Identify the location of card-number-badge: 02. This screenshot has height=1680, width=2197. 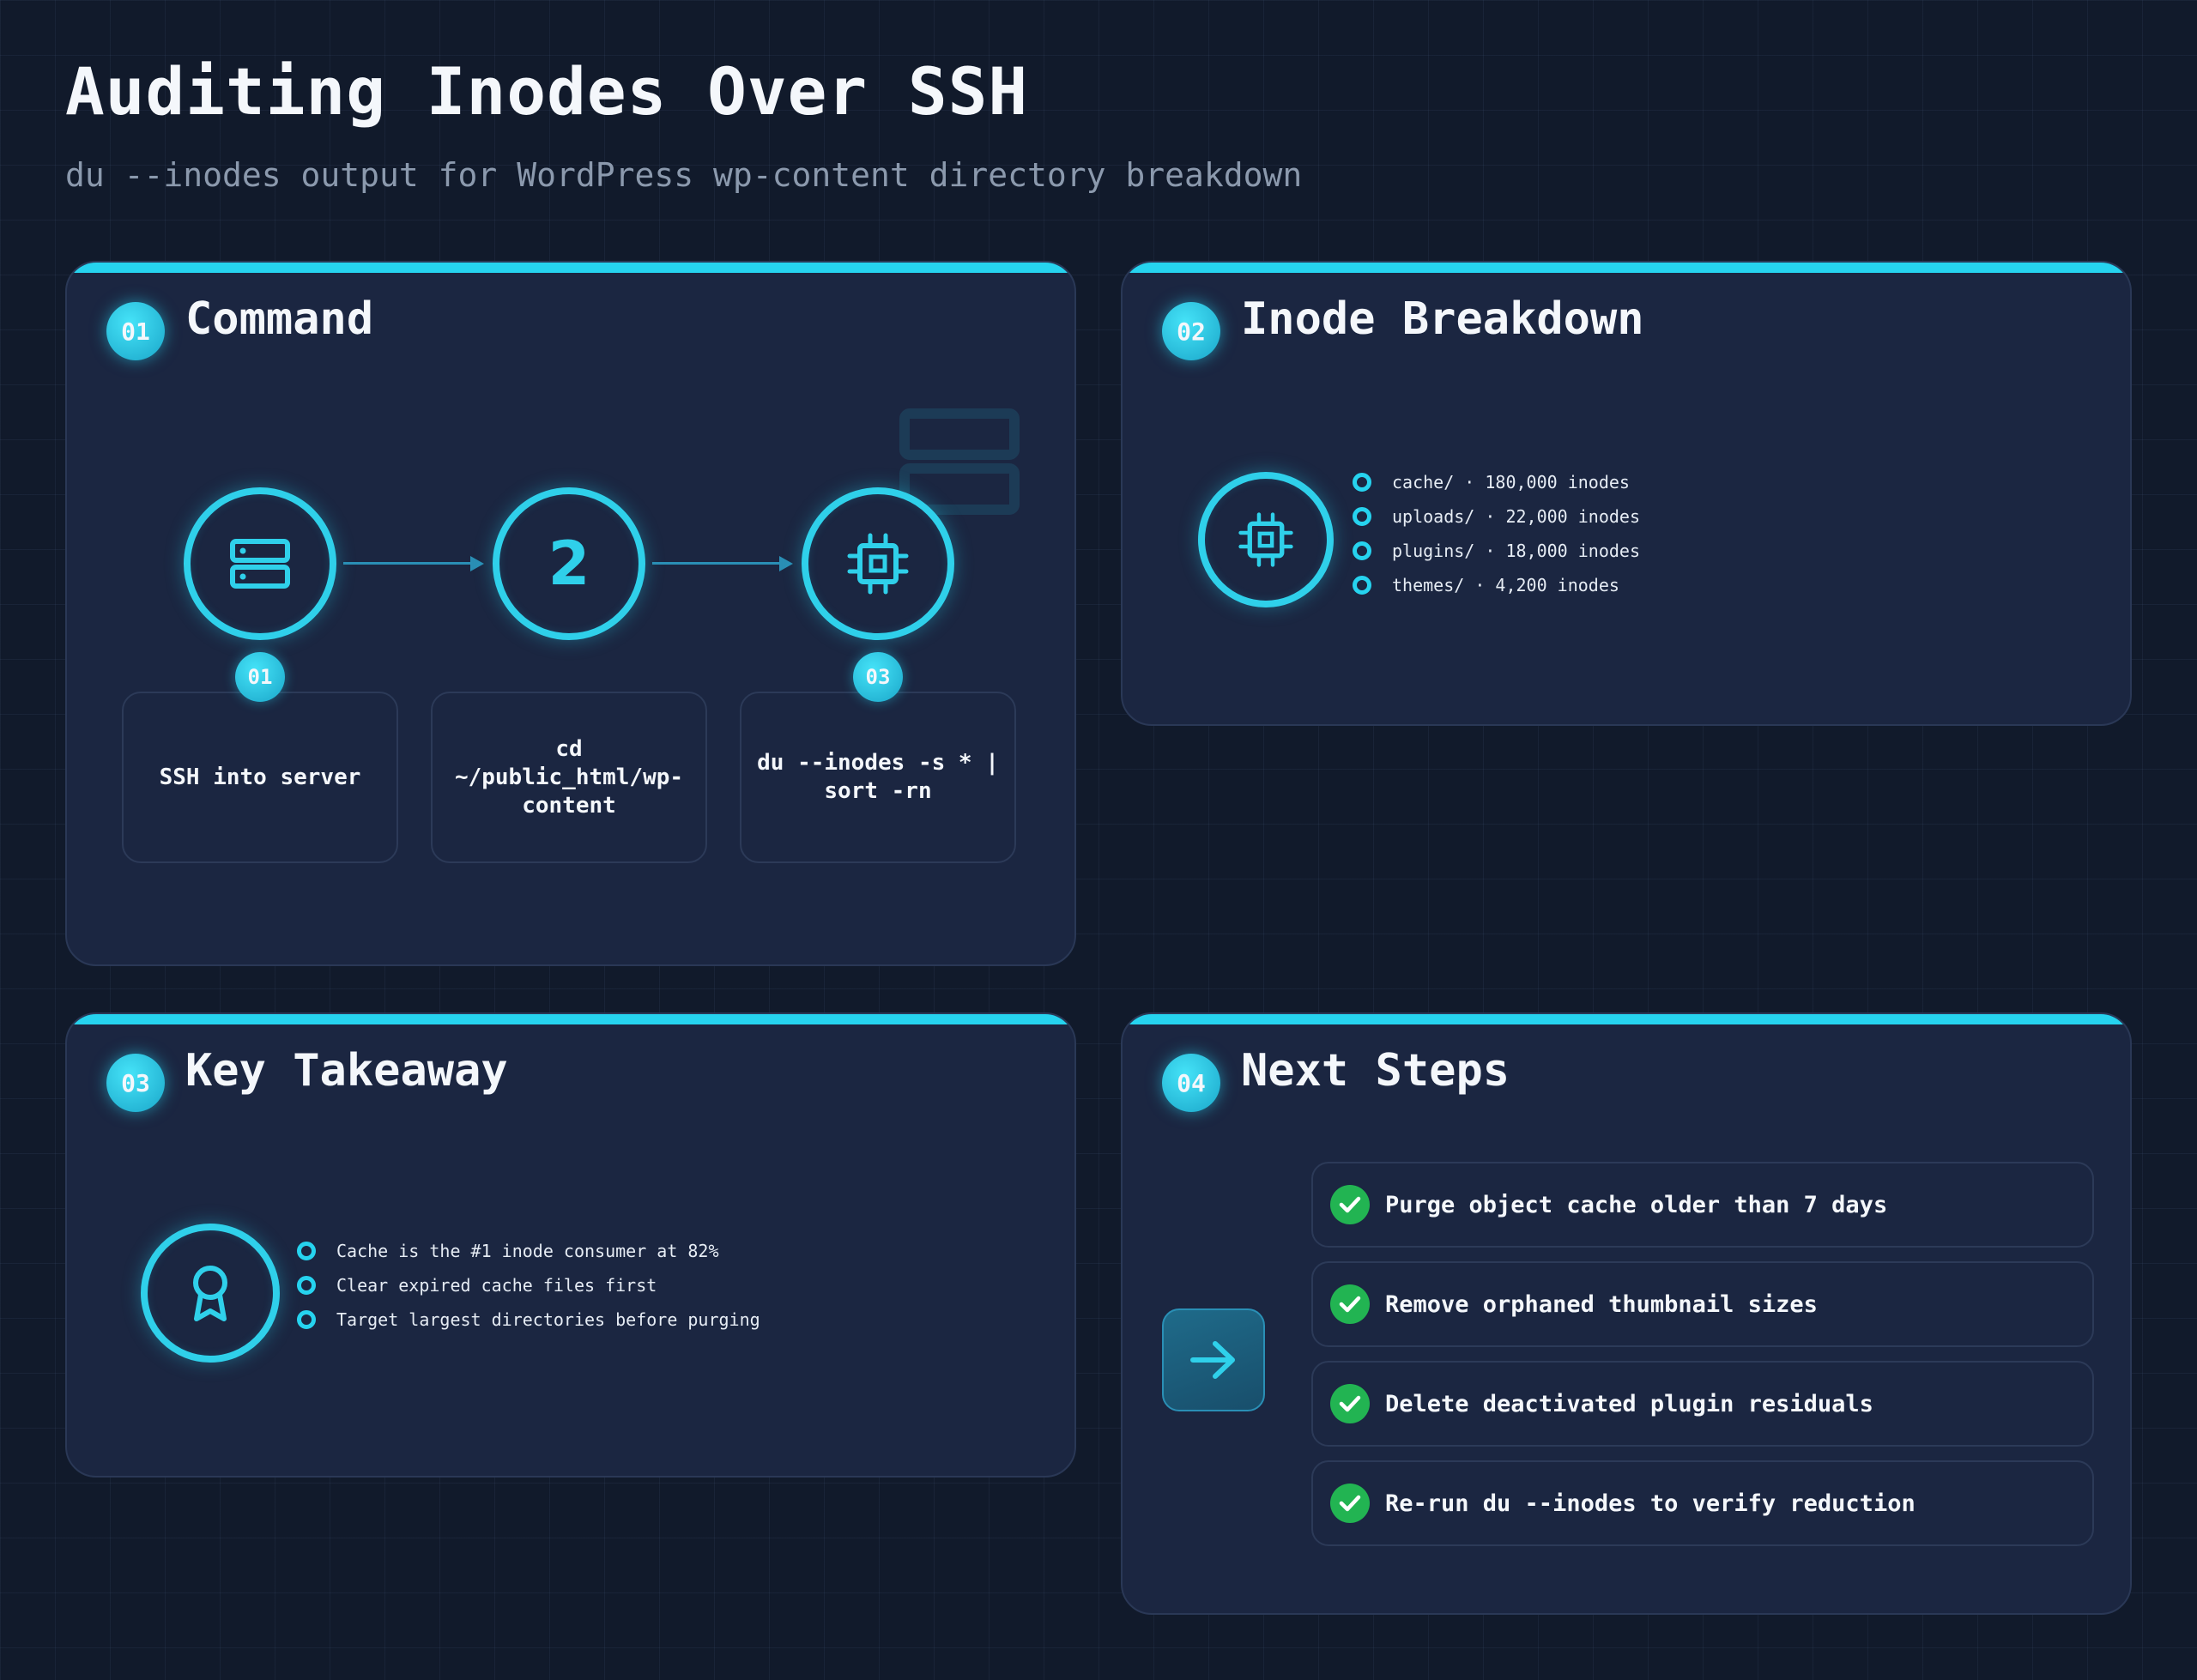
(1191, 331).